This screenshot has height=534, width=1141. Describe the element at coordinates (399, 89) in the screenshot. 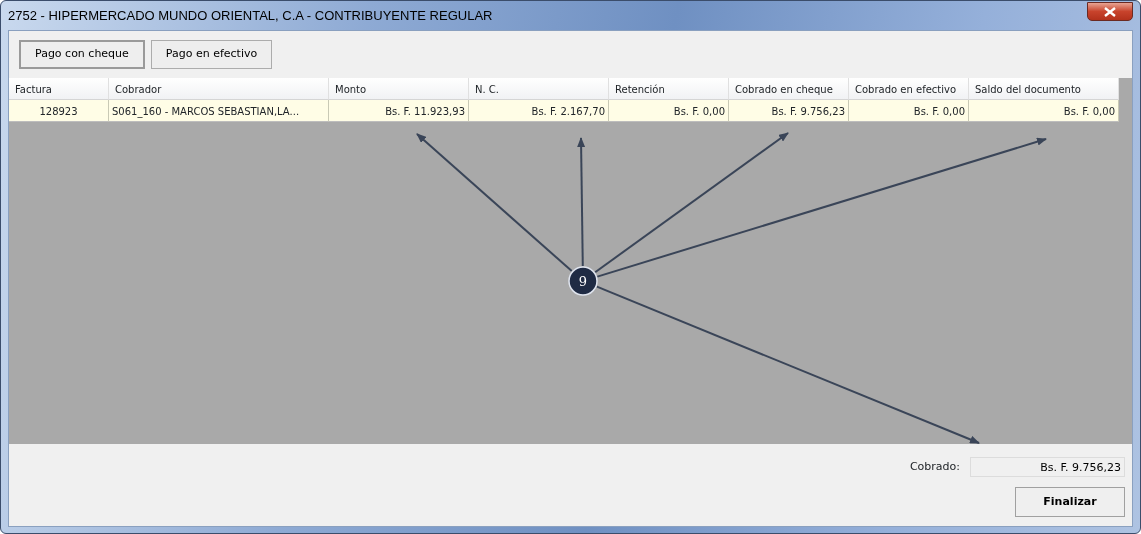

I see `column-header: Monto` at that location.